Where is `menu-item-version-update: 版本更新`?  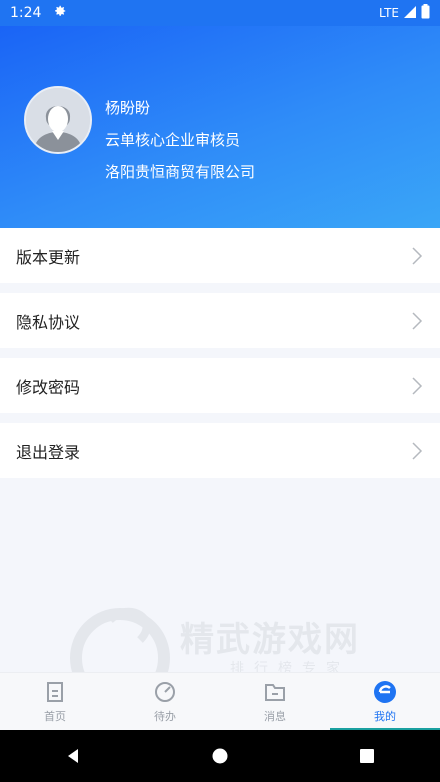 menu-item-version-update: 版本更新 is located at coordinates (220, 255).